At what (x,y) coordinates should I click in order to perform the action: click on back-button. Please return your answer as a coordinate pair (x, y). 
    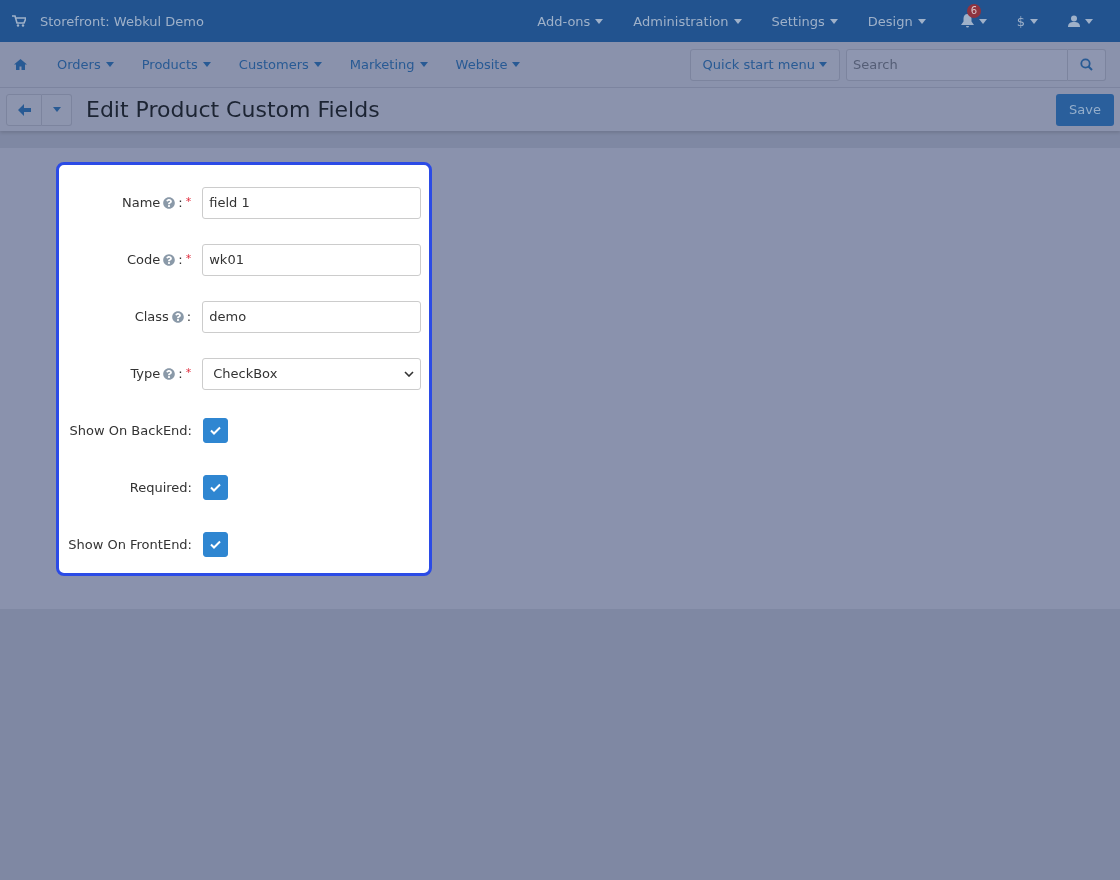
    Looking at the image, I should click on (24, 109).